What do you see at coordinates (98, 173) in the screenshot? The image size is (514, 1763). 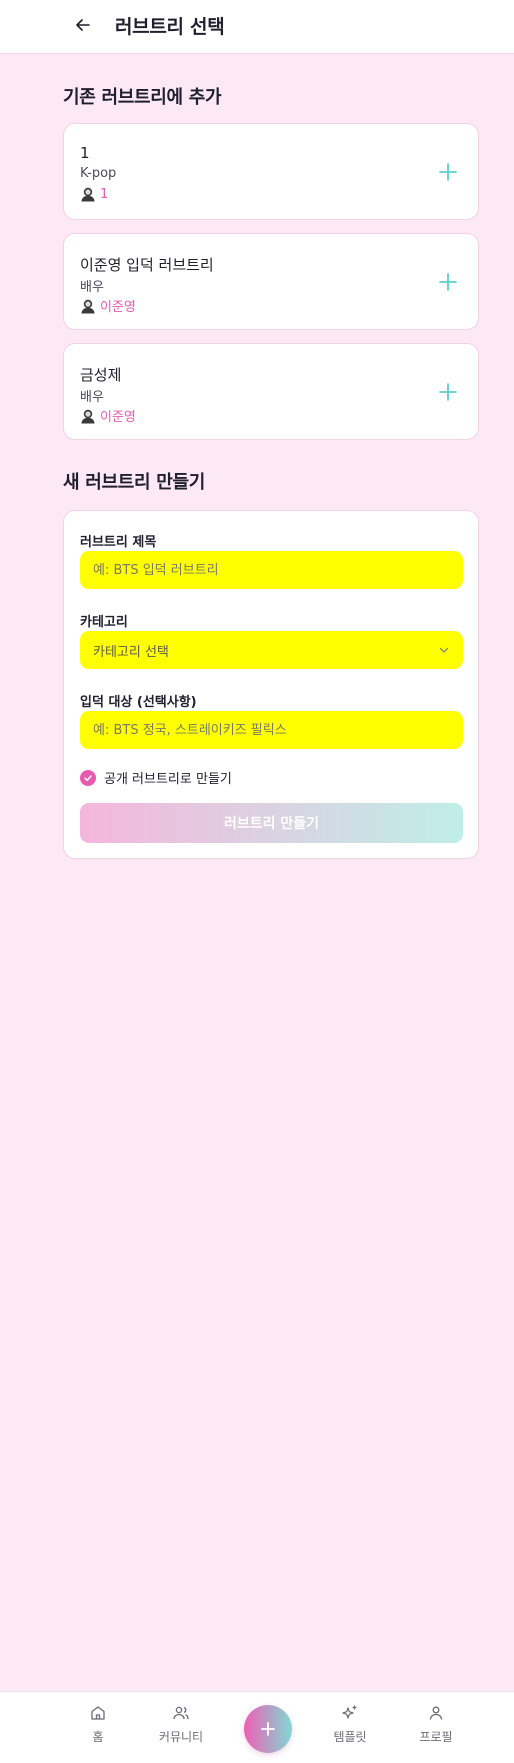 I see `lovetree-category: K-pop` at bounding box center [98, 173].